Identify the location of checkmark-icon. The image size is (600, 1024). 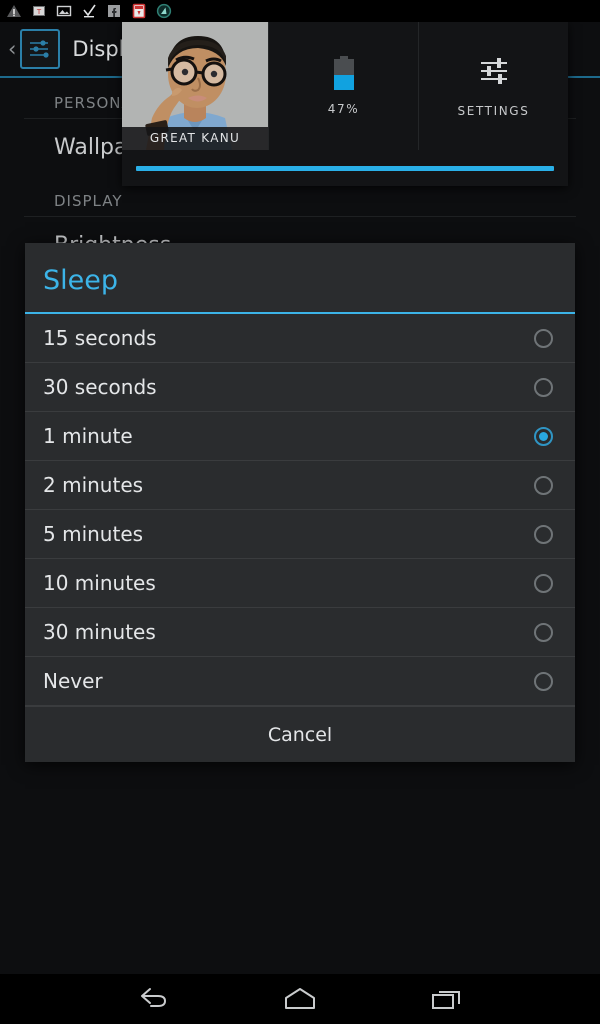
(89, 11).